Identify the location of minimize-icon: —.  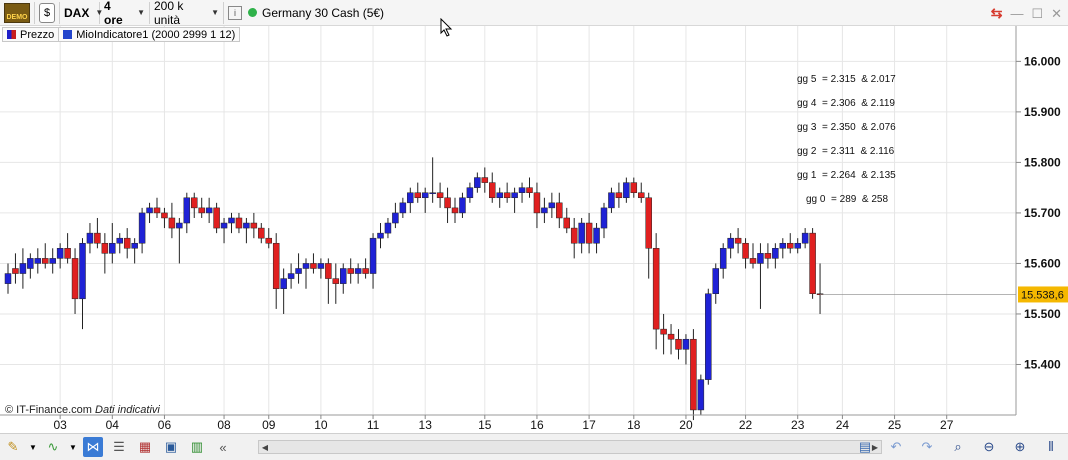
(1016, 13).